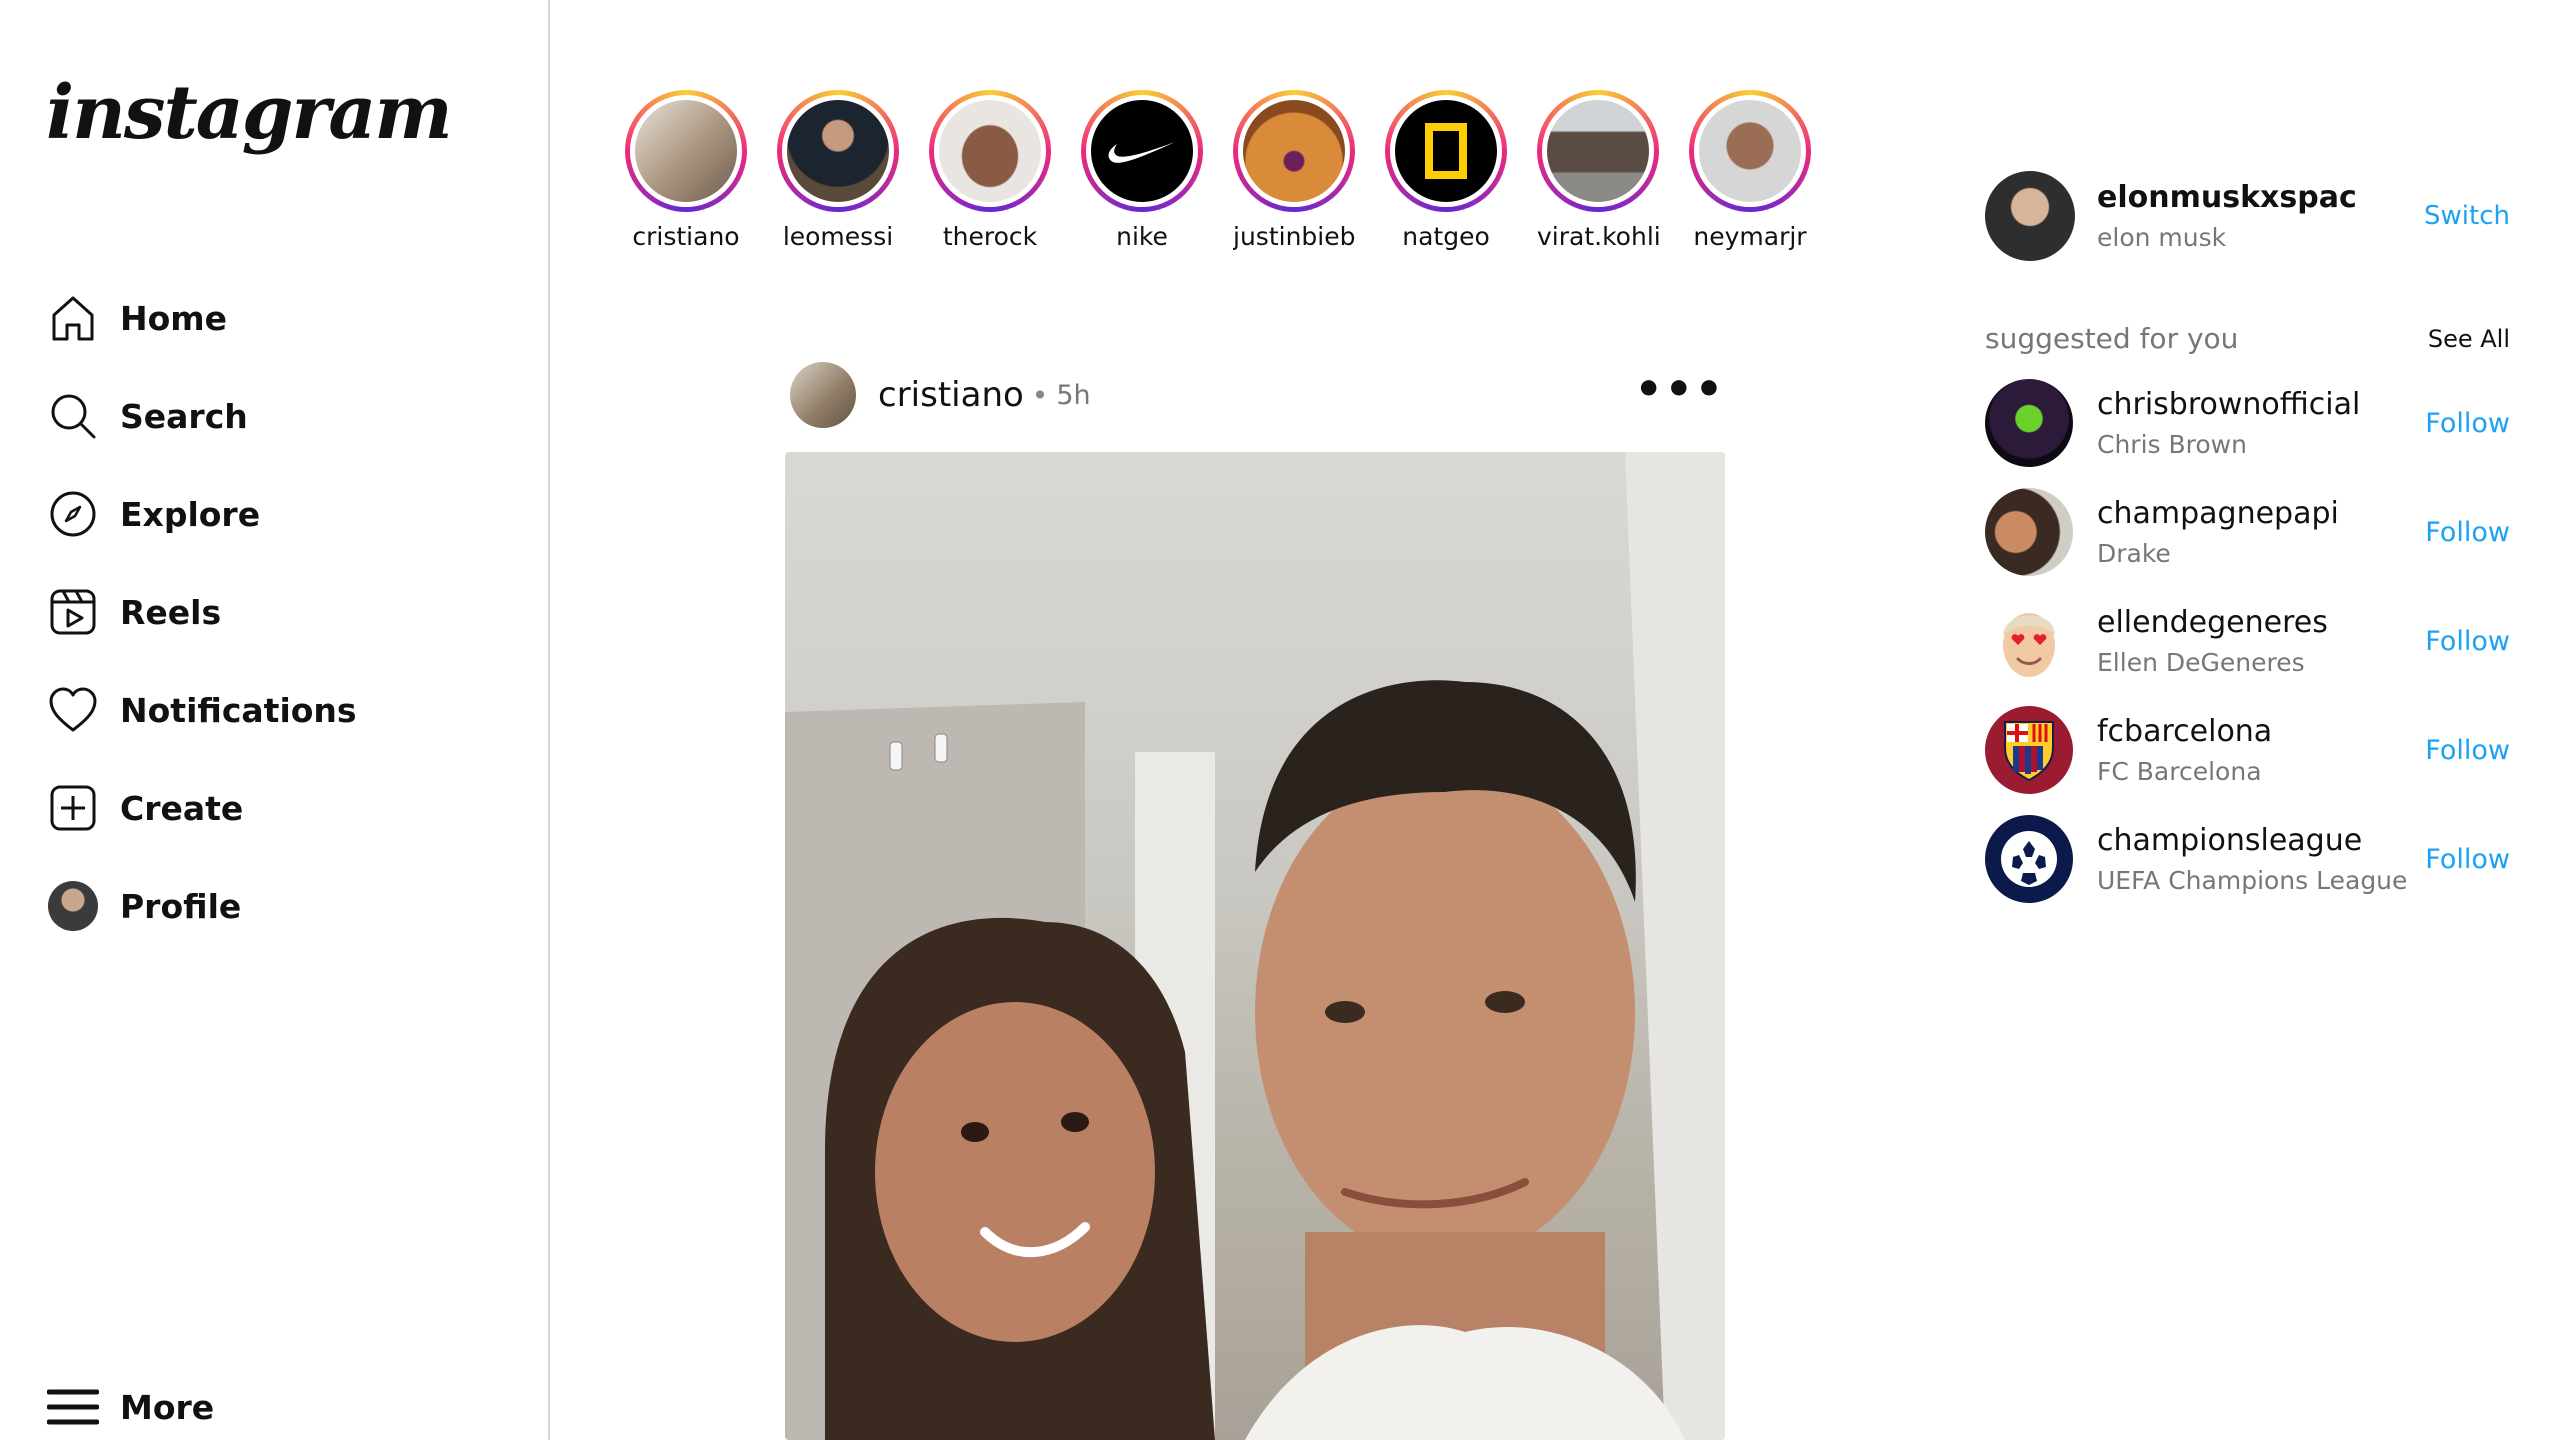  What do you see at coordinates (1257, 395) in the screenshot?
I see `post-header: cristiano • 5h •••` at bounding box center [1257, 395].